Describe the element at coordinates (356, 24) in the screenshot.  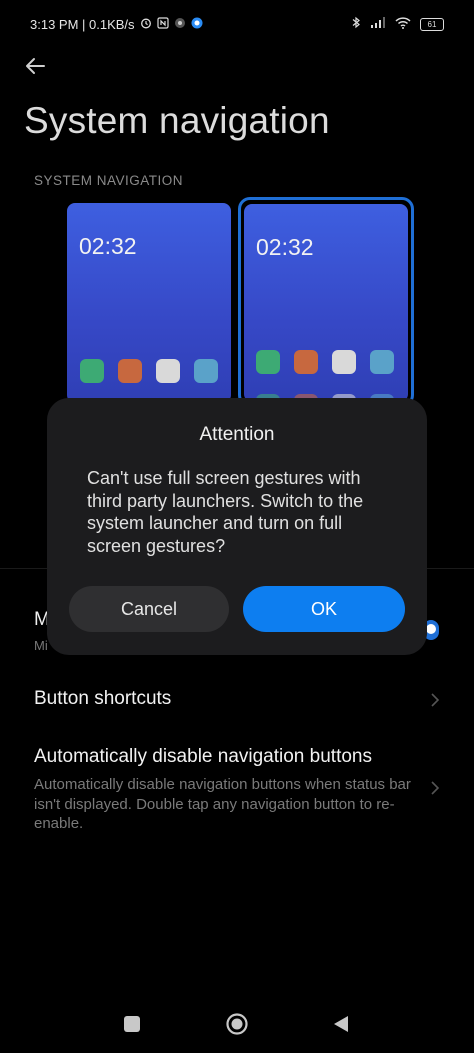
I see `bluetooth-icon` at that location.